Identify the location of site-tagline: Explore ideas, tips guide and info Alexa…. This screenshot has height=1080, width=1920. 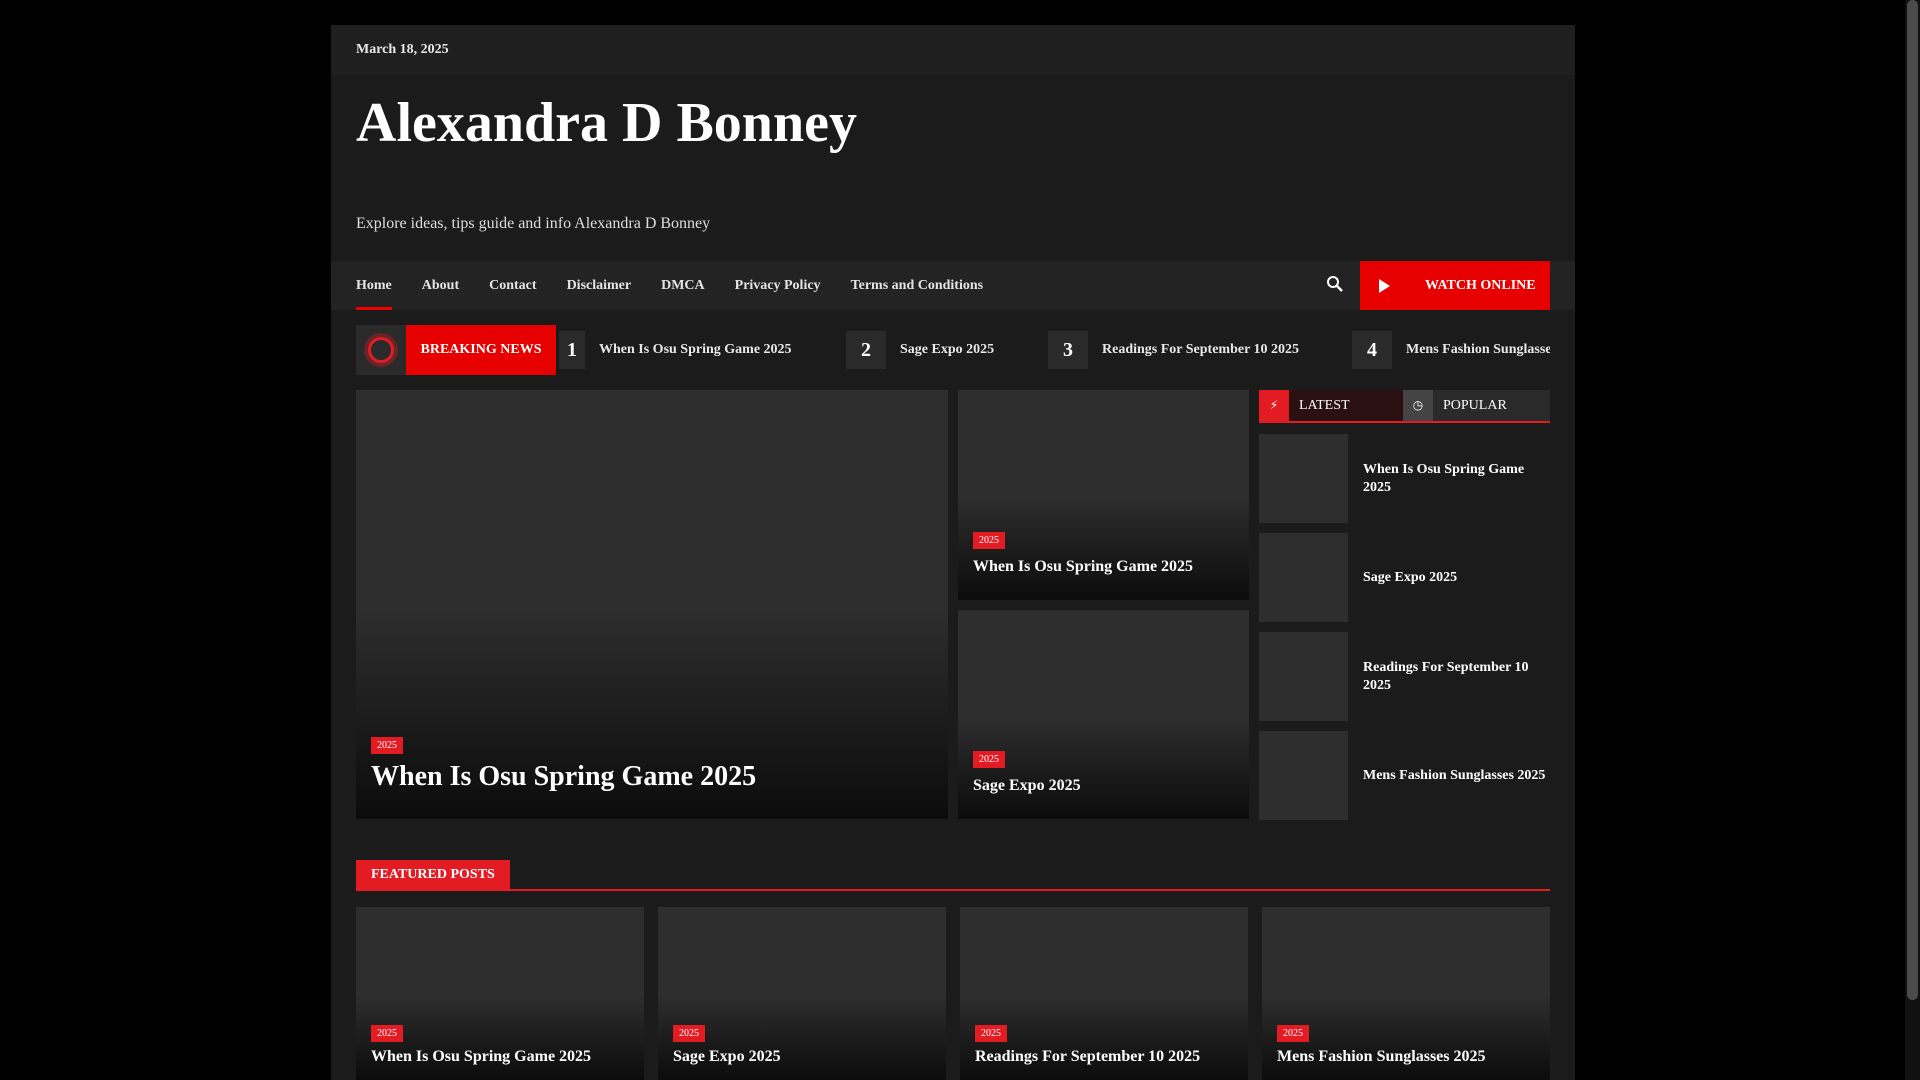
(533, 223).